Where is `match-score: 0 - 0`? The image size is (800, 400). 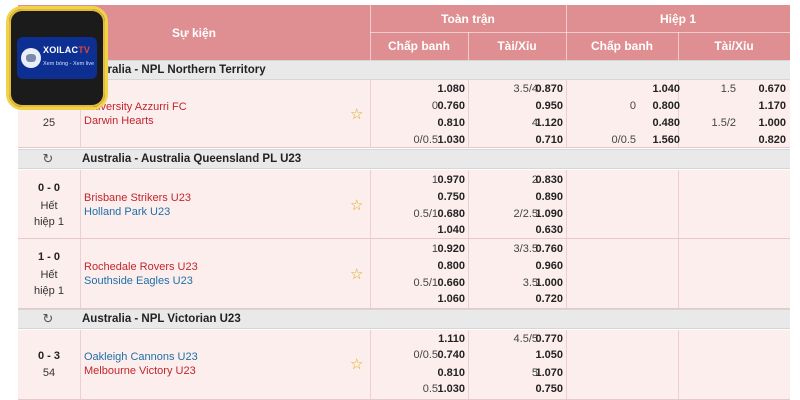
match-score: 0 - 0 is located at coordinates (48, 188).